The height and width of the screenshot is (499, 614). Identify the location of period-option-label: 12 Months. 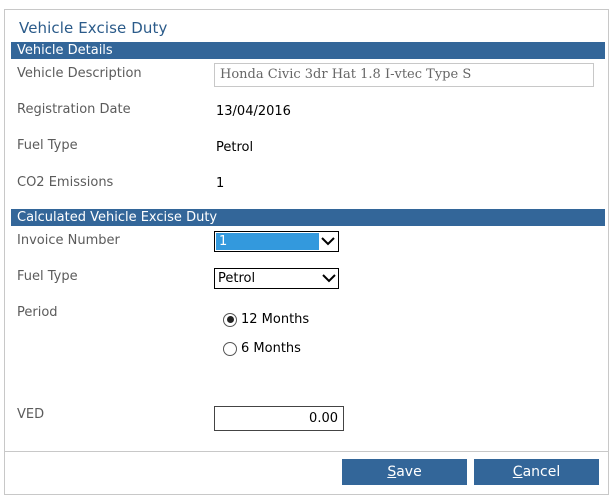
(275, 319).